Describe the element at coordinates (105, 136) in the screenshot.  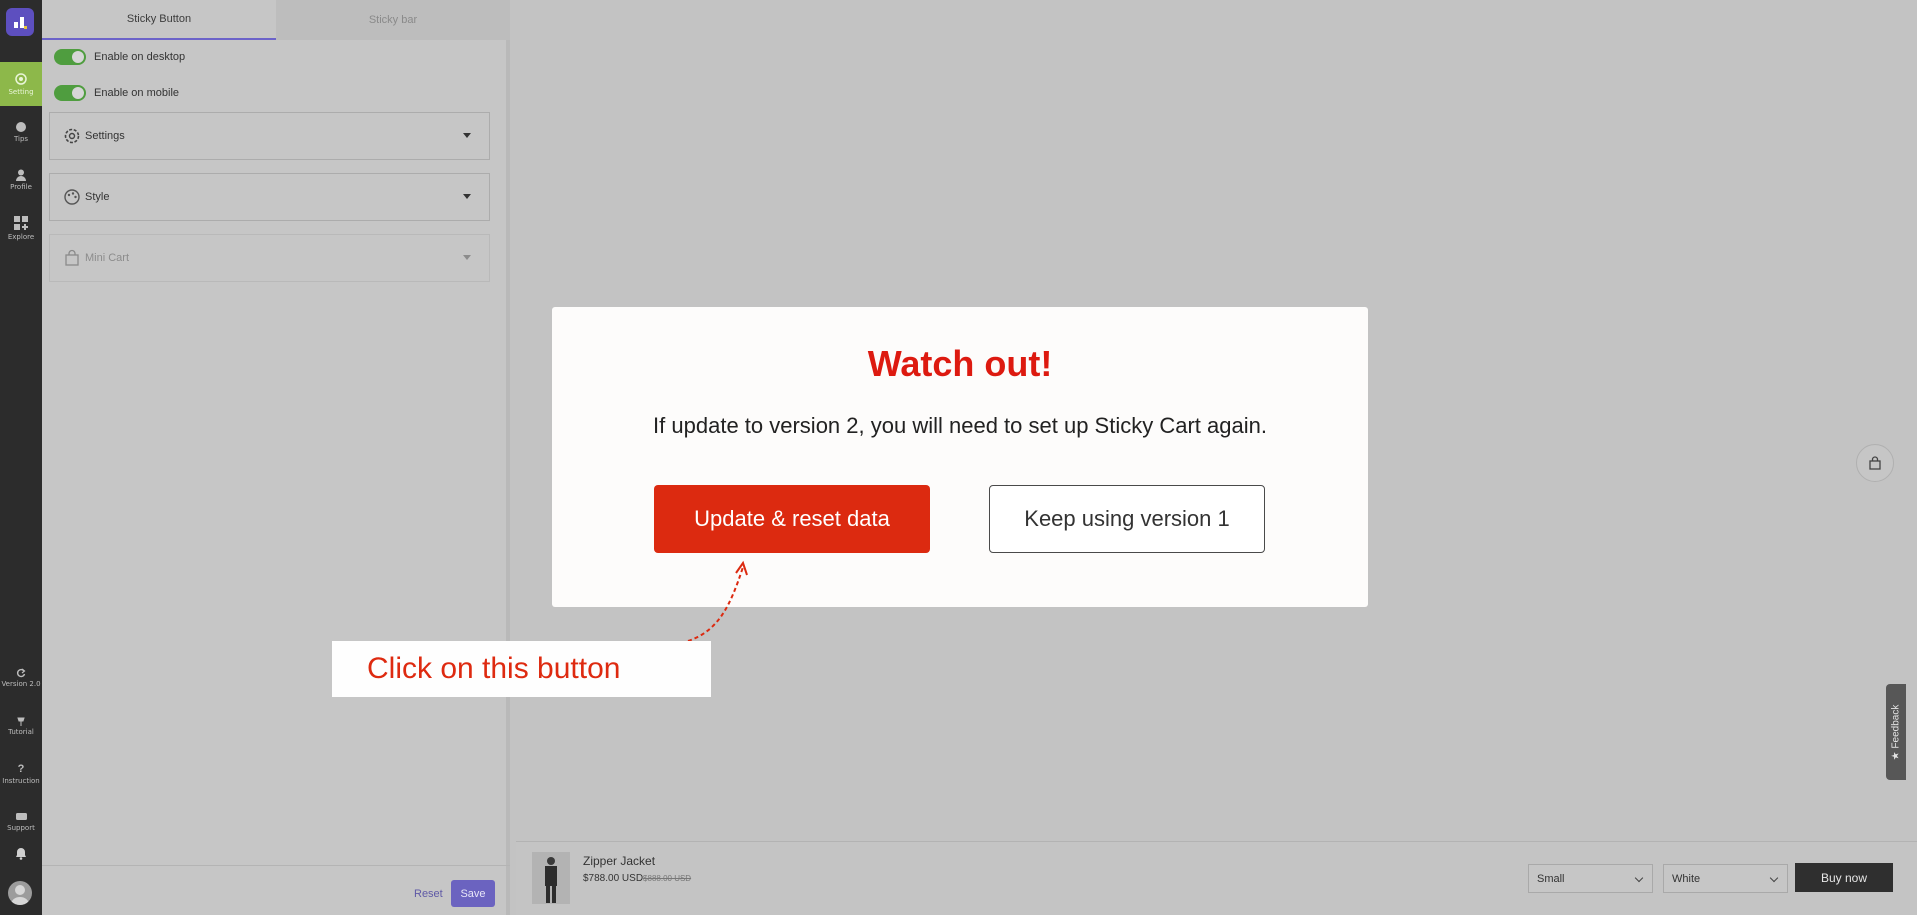
I see `accordion-label: Settings` at that location.